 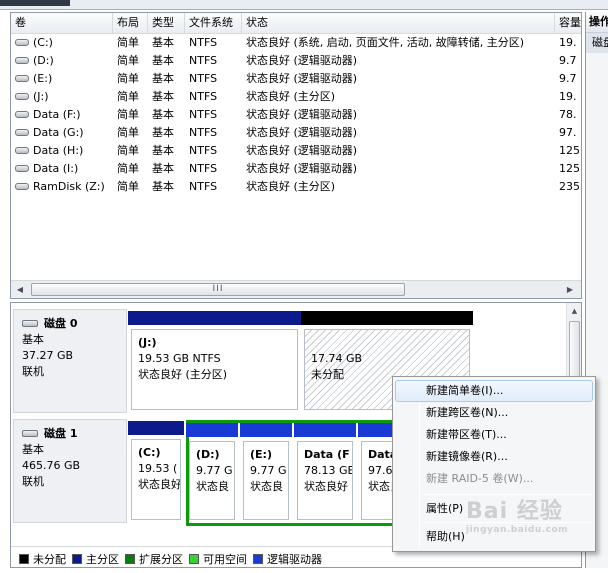 I want to click on partition-line2: 状态良, so click(x=212, y=486).